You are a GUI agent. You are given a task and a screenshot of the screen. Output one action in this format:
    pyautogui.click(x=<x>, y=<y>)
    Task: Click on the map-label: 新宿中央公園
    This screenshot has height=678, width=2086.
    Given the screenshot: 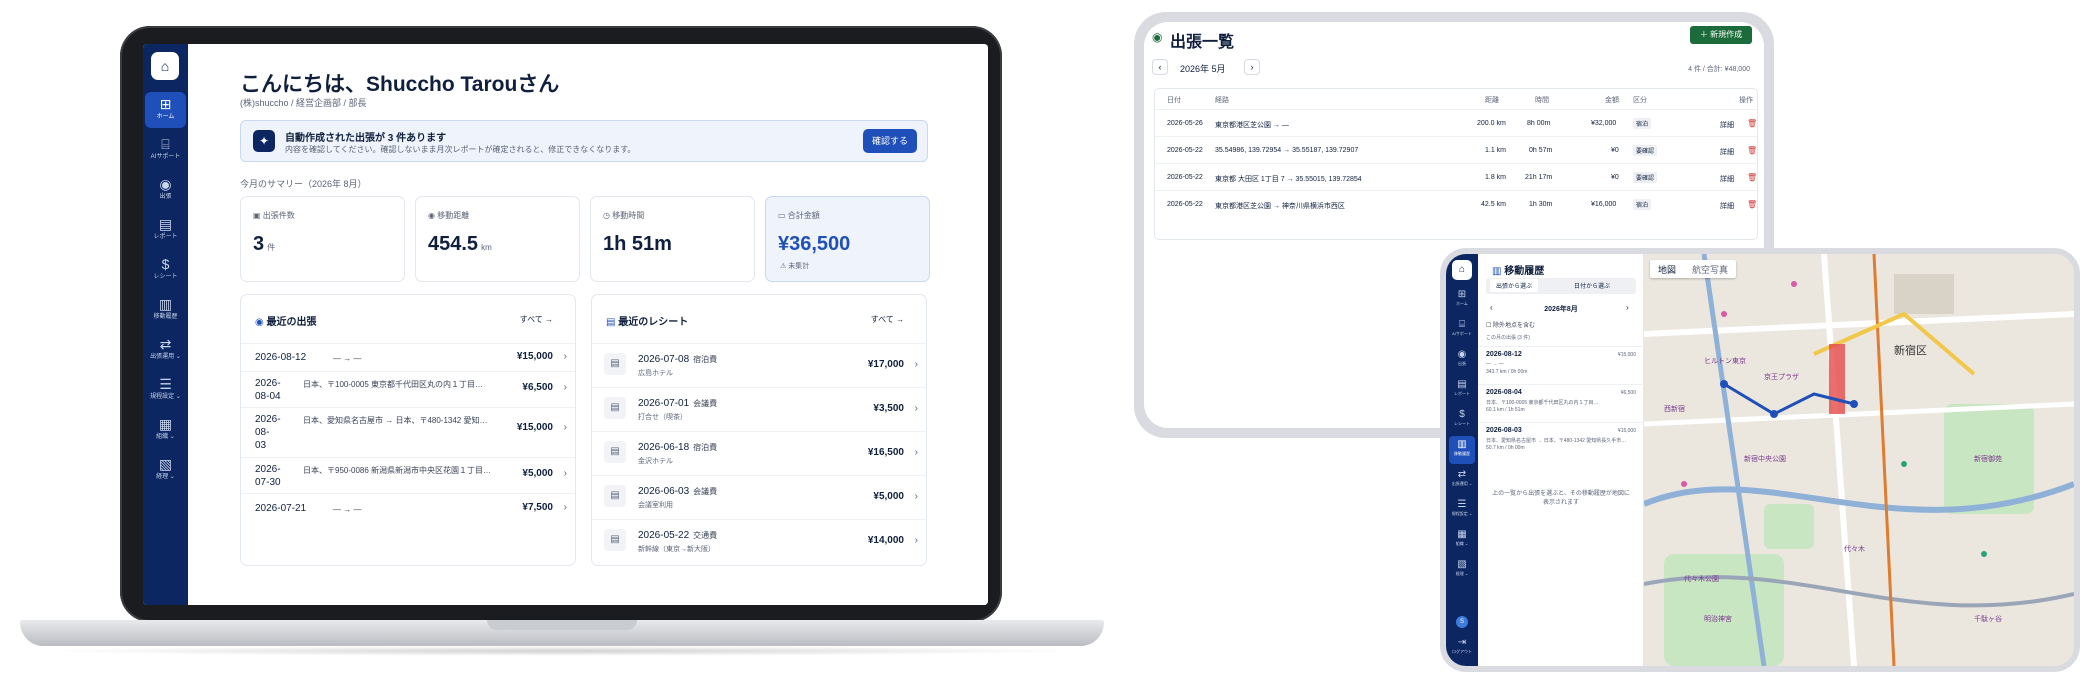 What is the action you would take?
    pyautogui.click(x=1765, y=459)
    